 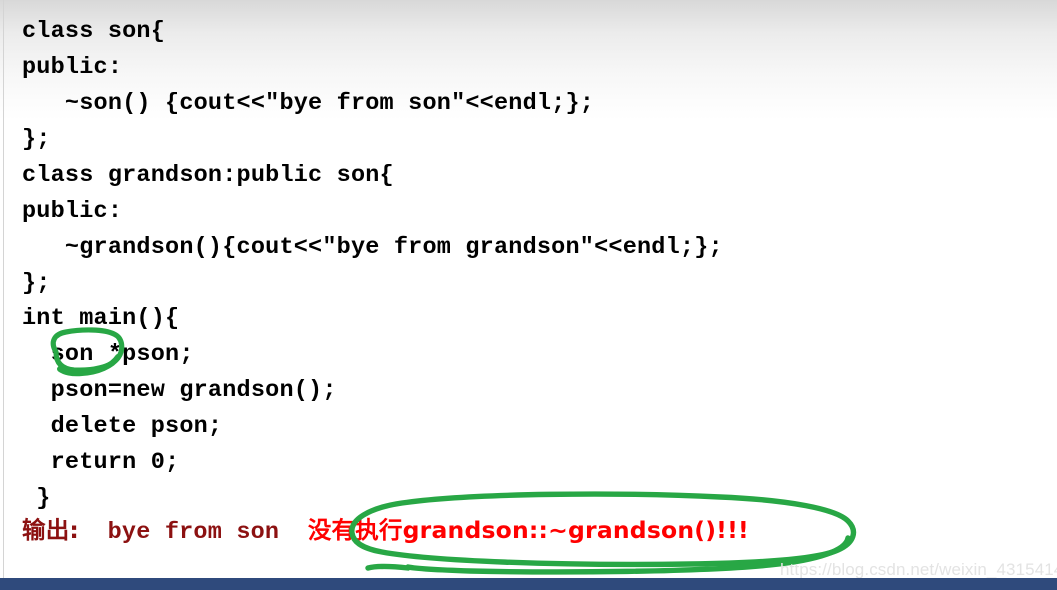 I want to click on output-result-text: bye from son, so click(x=207, y=532).